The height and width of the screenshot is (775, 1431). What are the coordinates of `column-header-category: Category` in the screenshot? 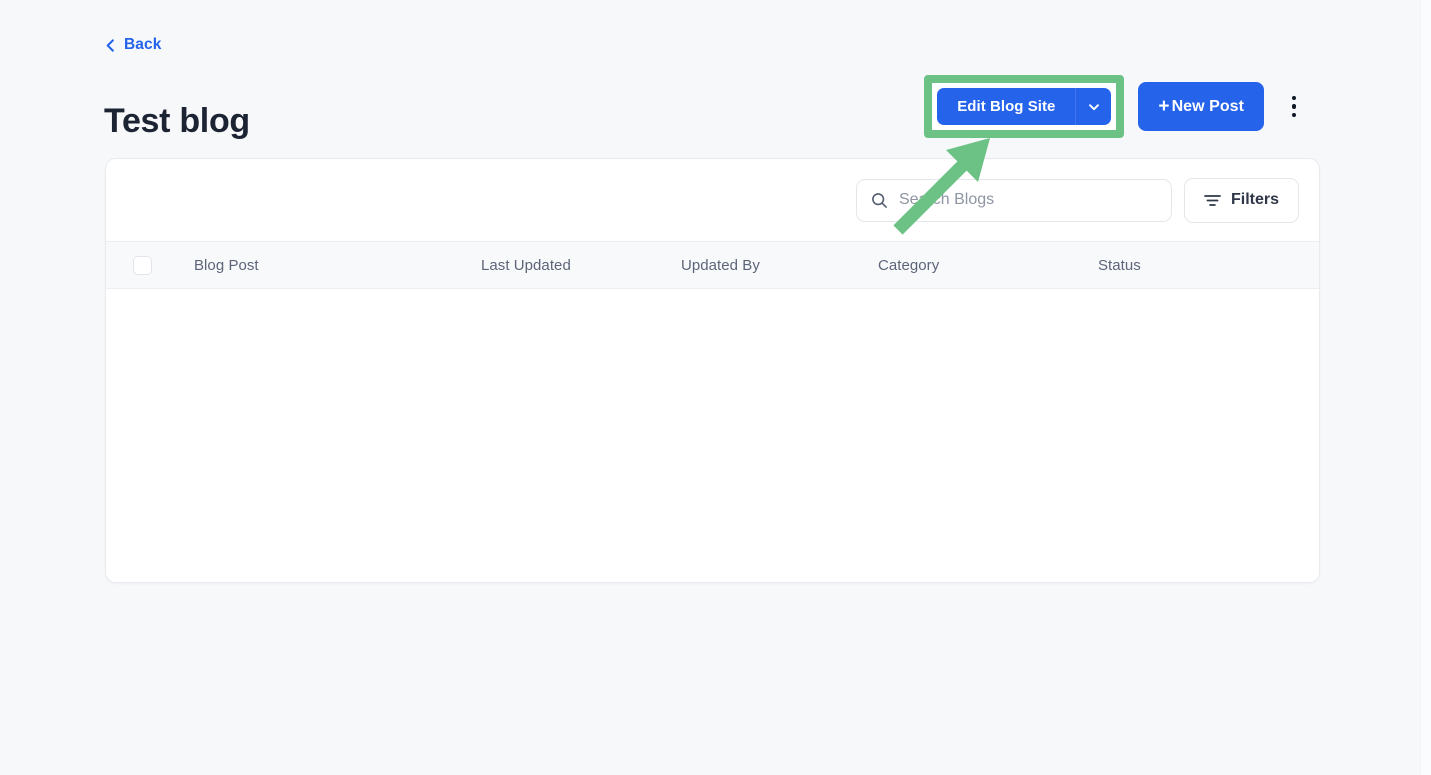 It's located at (988, 265).